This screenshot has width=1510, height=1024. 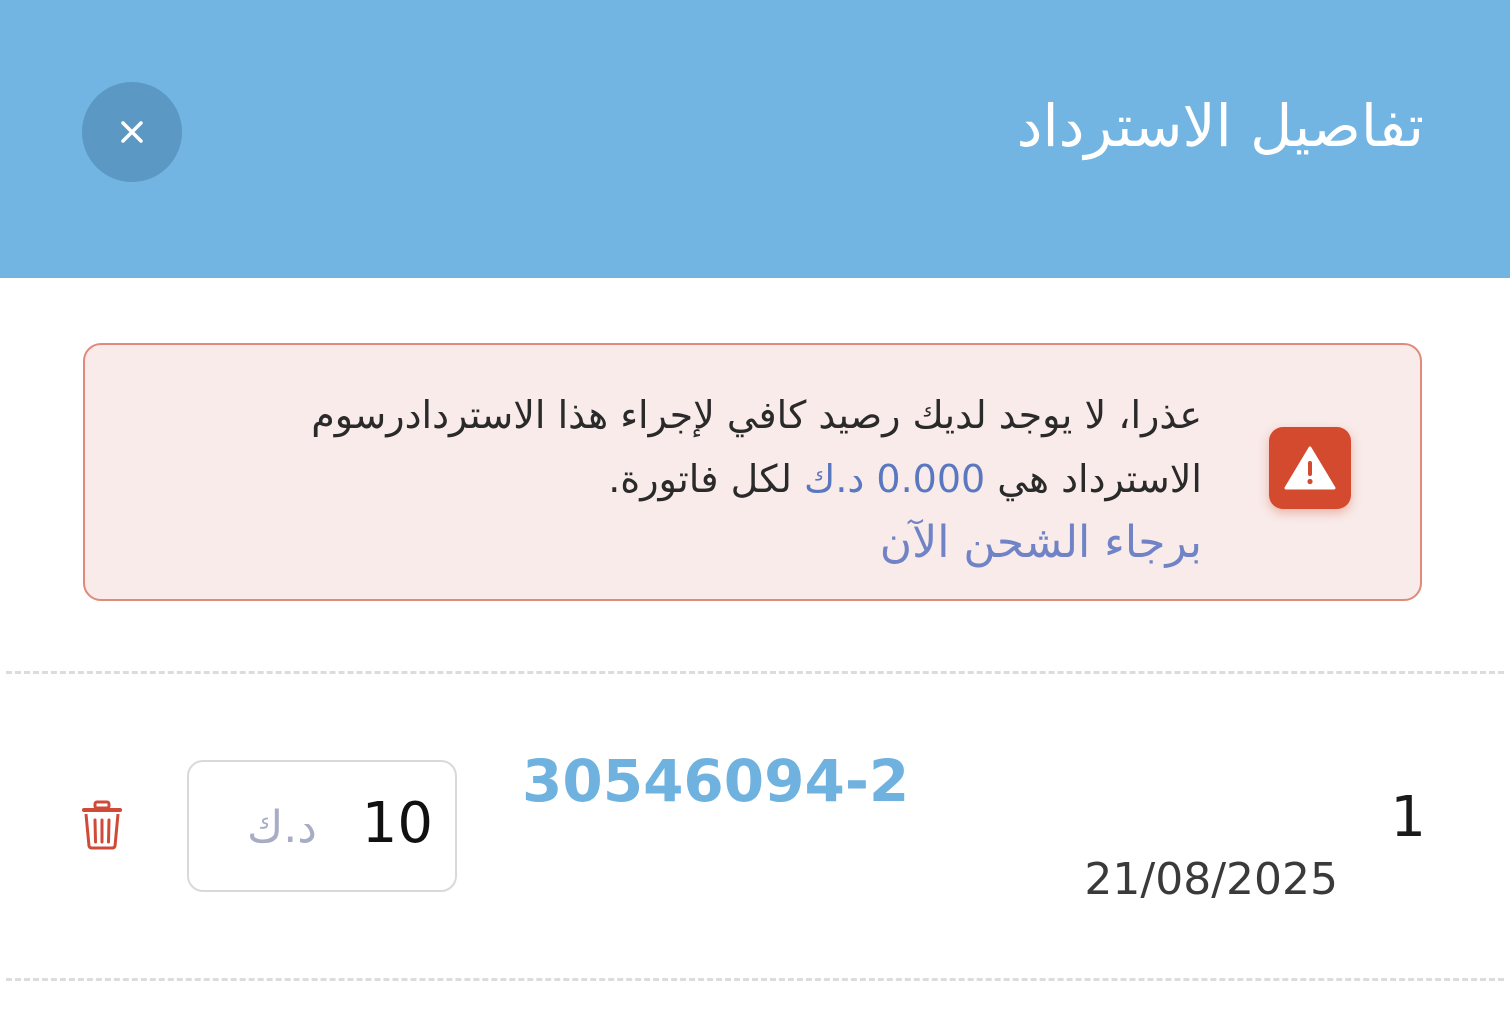 I want to click on warning-icon, so click(x=1310, y=468).